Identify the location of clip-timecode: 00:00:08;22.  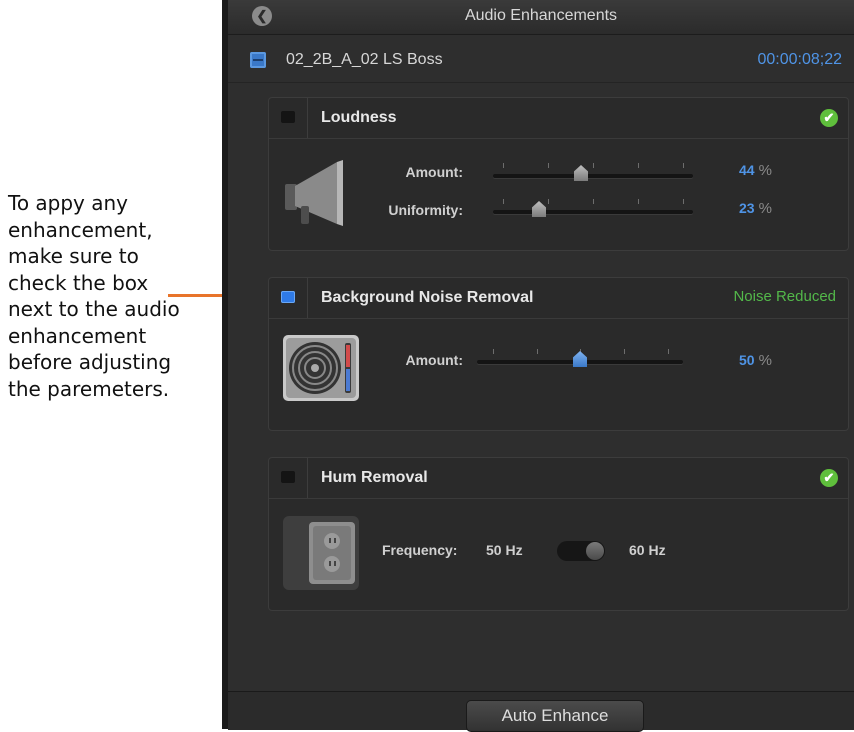
(799, 59).